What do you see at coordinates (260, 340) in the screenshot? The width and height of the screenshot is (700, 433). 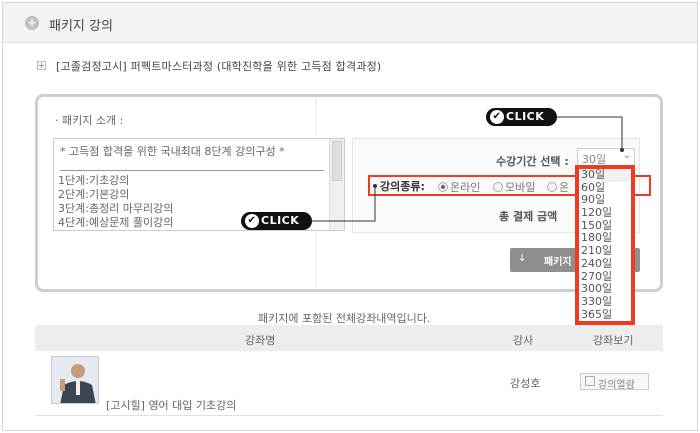 I see `column-header-course: 강좌명` at bounding box center [260, 340].